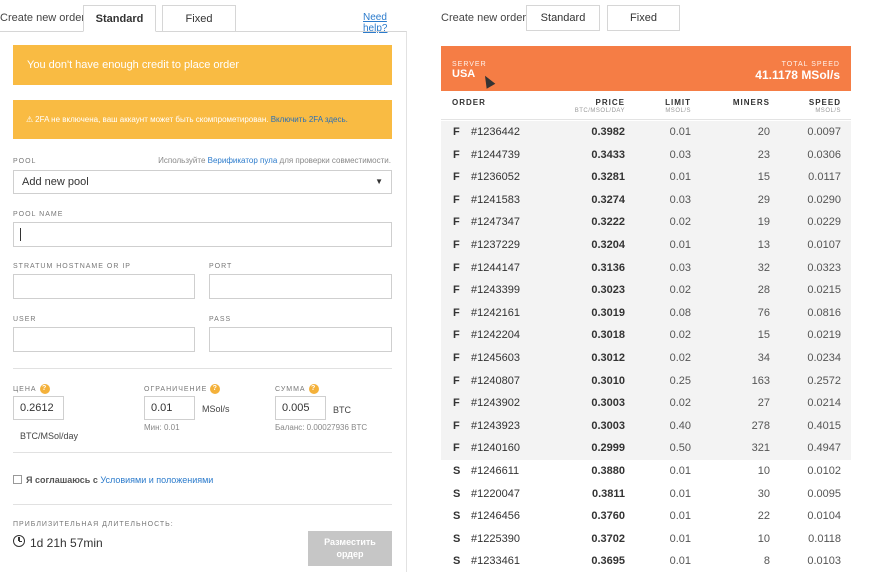  Describe the element at coordinates (824, 335) in the screenshot. I see `order-speed: 0.0219` at that location.